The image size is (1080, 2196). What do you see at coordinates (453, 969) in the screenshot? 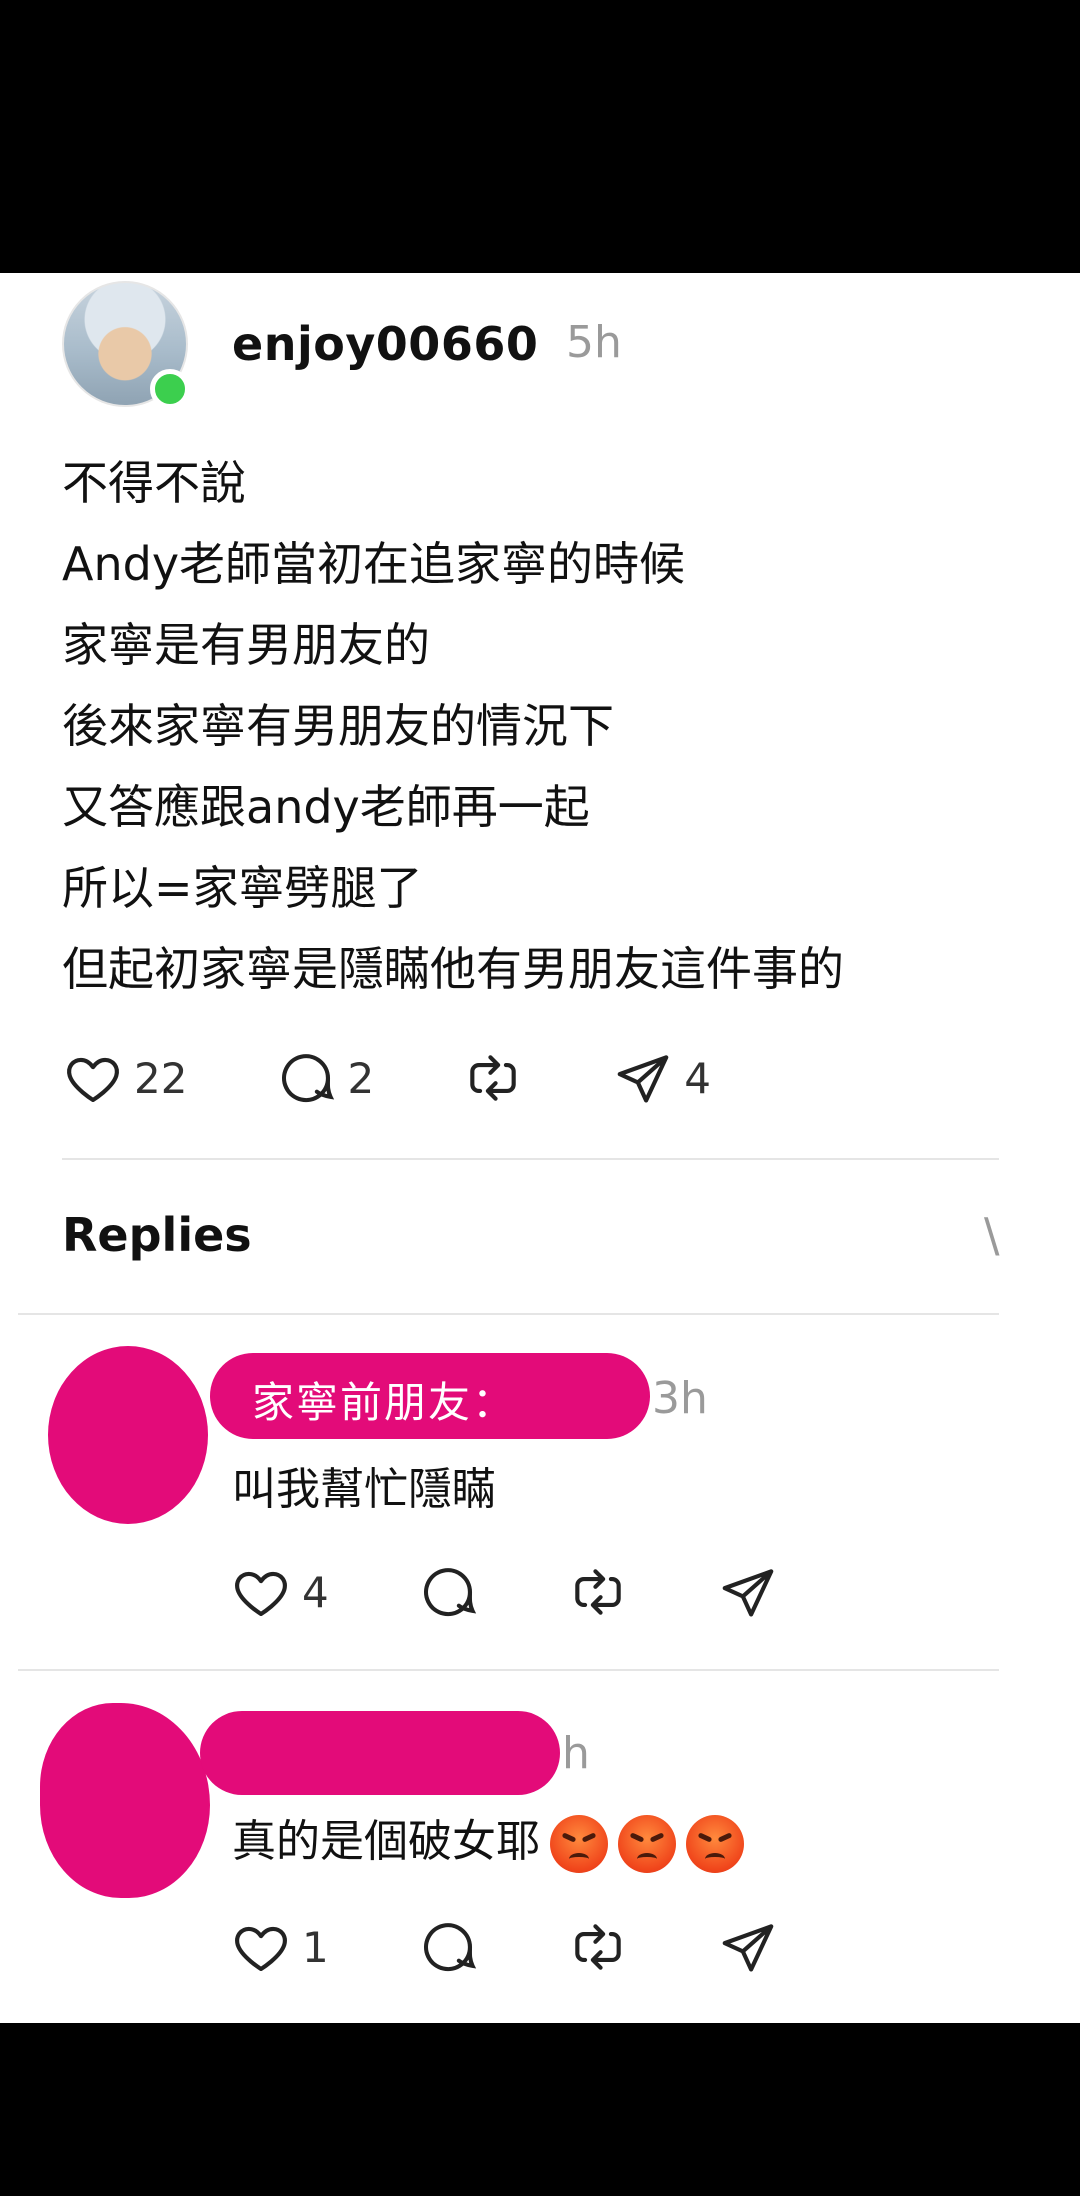
I see `post-line: 但起初家寧是隱瞞他有男朋友這件事的` at bounding box center [453, 969].